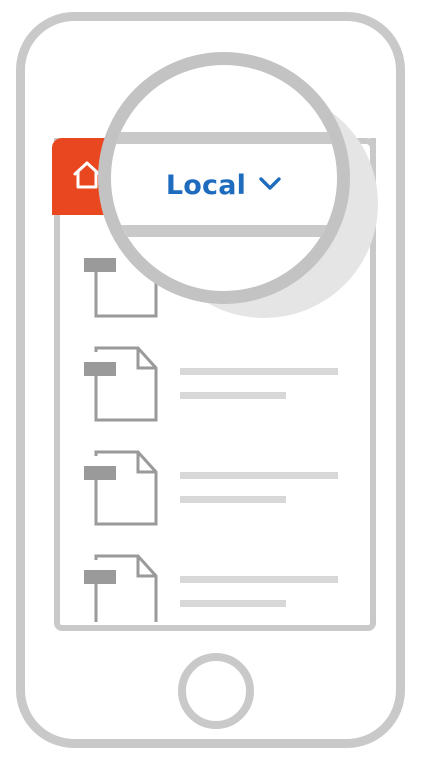 This screenshot has height=760, width=421. What do you see at coordinates (206, 185) in the screenshot?
I see `location-label: Local` at bounding box center [206, 185].